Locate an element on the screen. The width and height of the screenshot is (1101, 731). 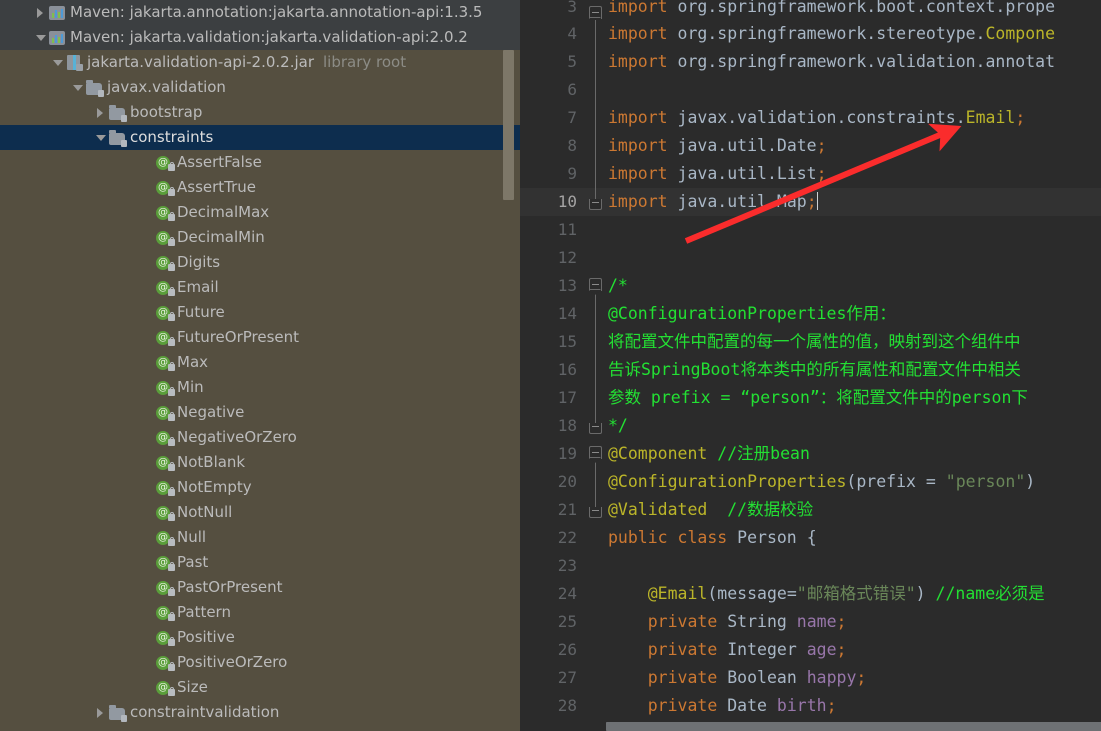
code-line: 25 private String name; is located at coordinates (810, 622).